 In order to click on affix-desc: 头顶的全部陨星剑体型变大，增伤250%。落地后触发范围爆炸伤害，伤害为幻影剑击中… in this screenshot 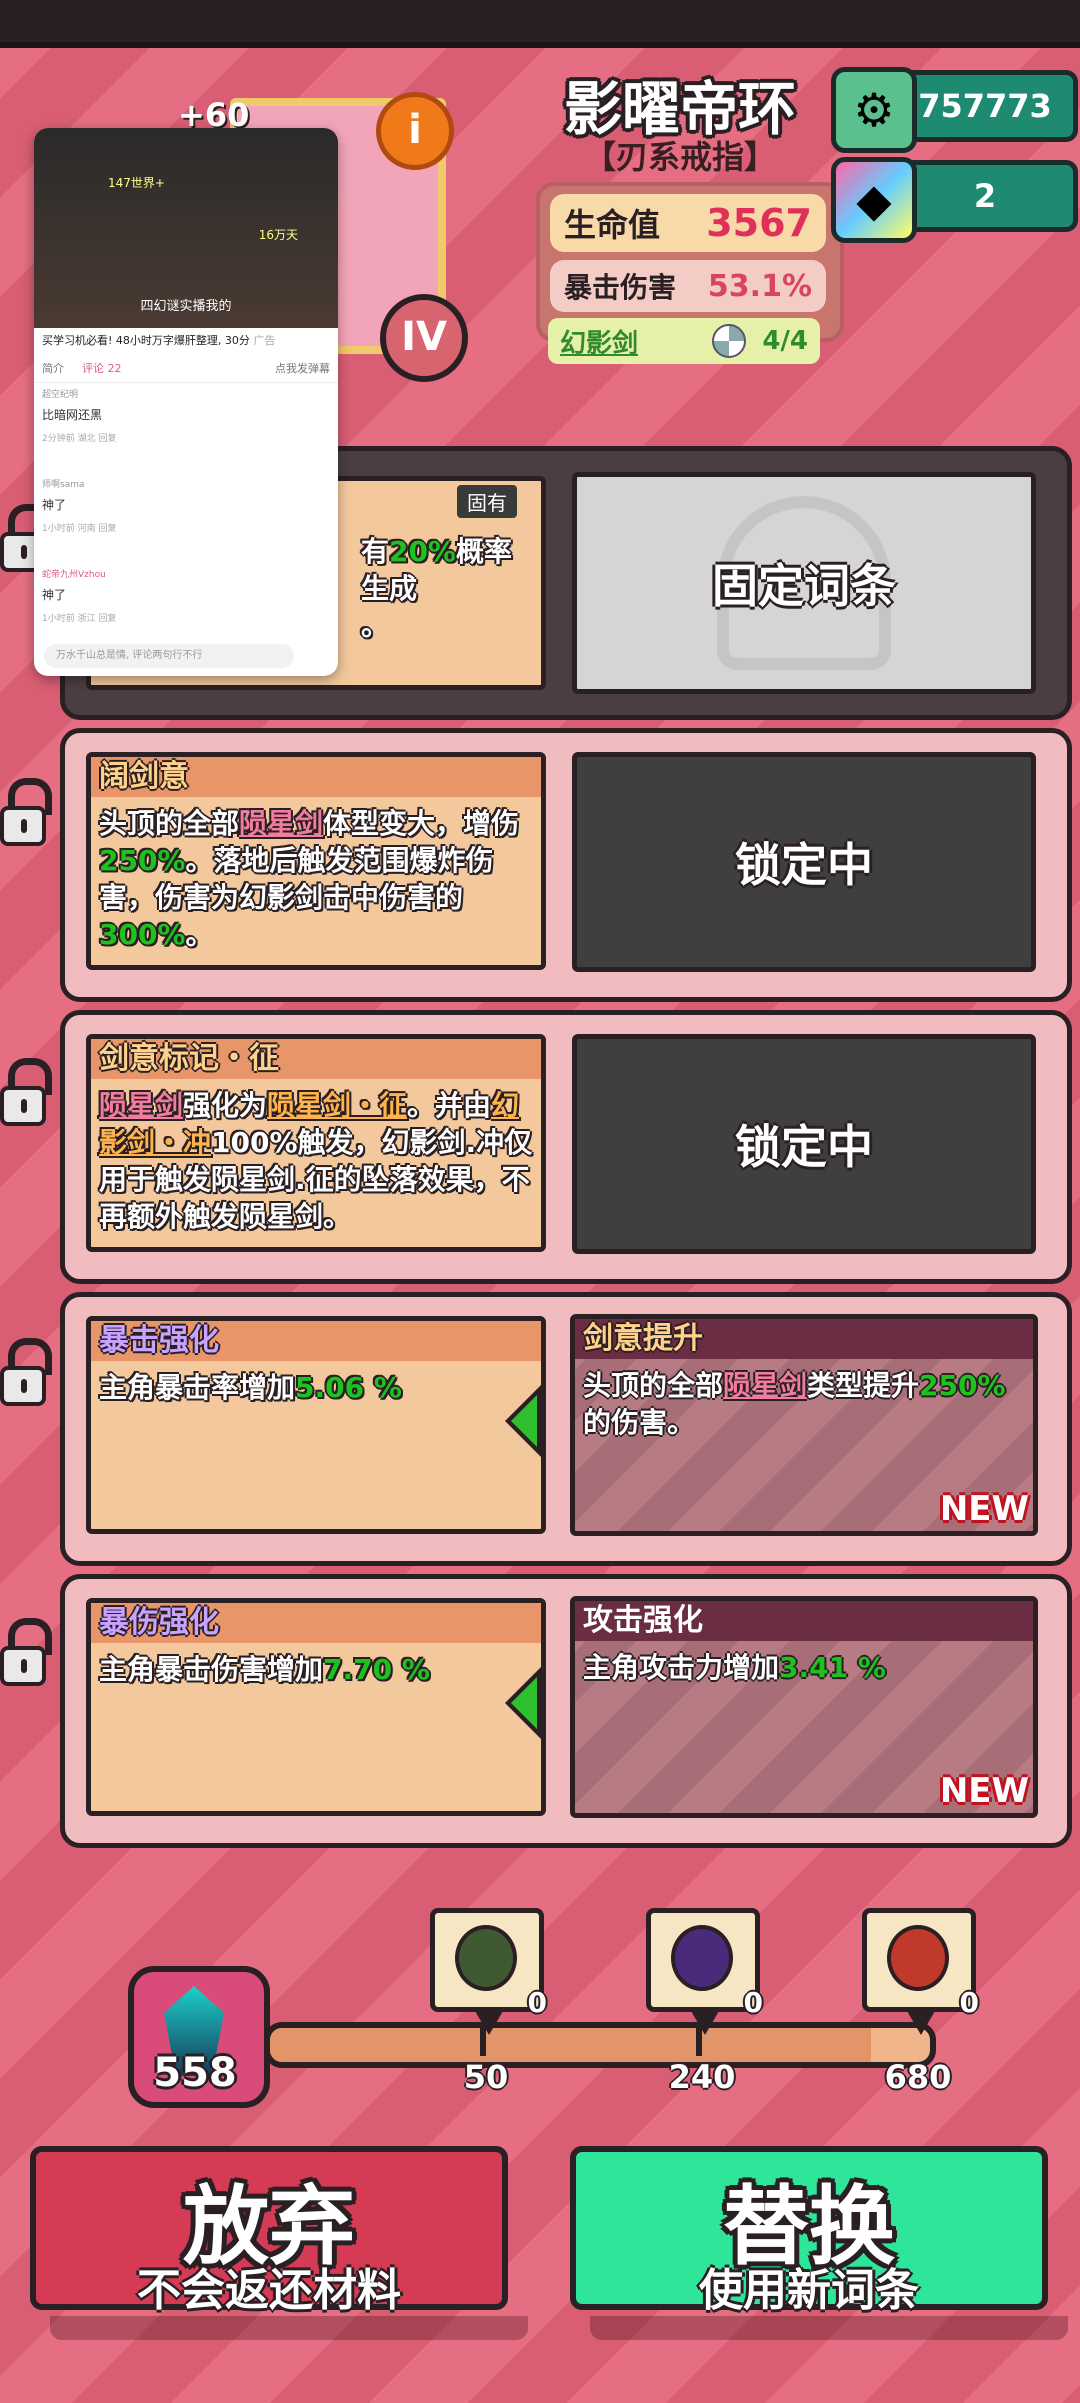, I will do `click(309, 879)`.